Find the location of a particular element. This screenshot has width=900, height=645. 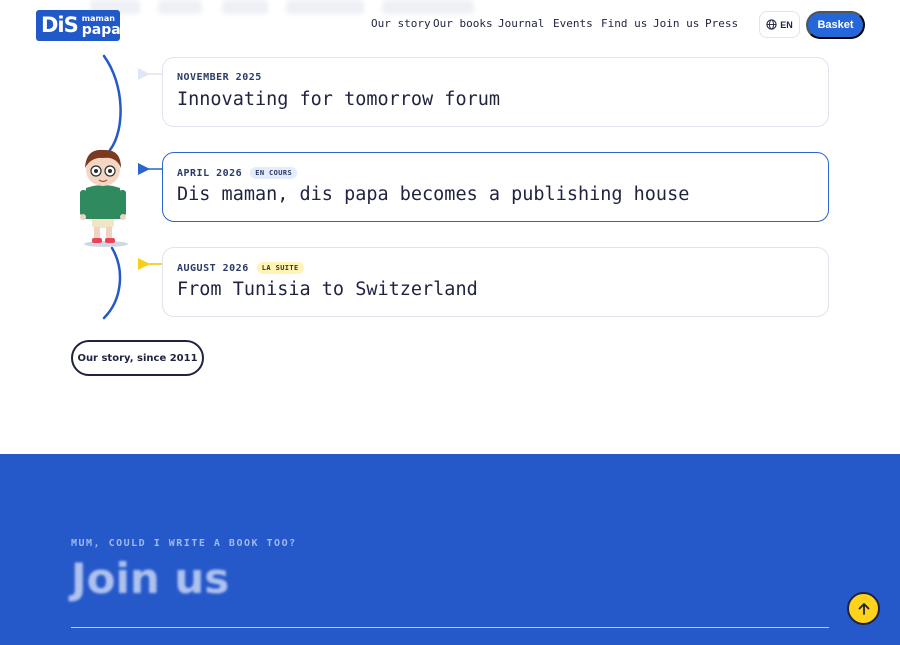

divider is located at coordinates (450, 627).